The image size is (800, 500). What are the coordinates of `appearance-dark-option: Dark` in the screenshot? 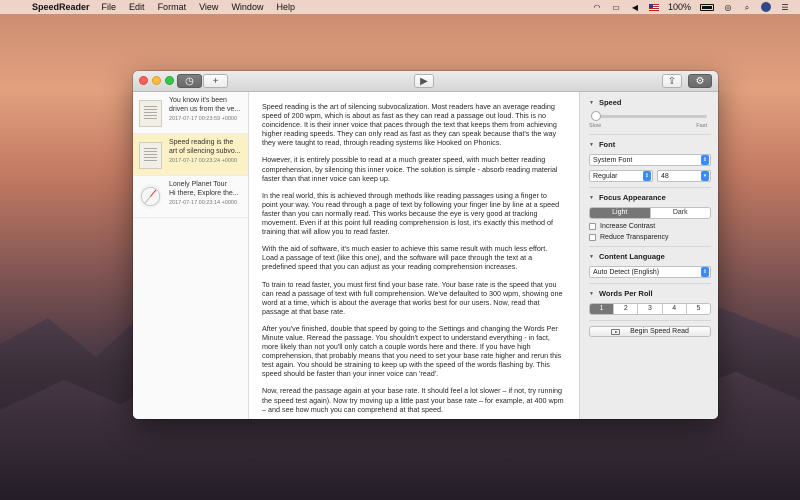 It's located at (681, 213).